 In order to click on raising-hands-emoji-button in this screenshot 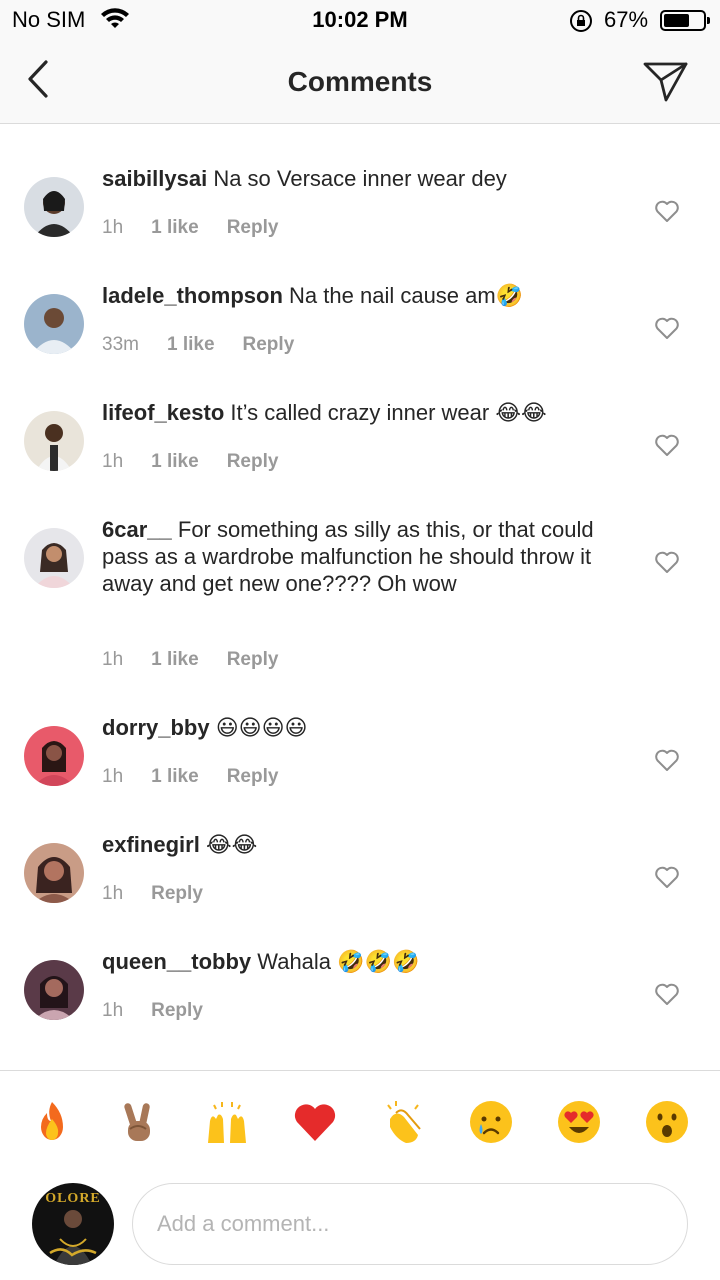, I will do `click(227, 1122)`.